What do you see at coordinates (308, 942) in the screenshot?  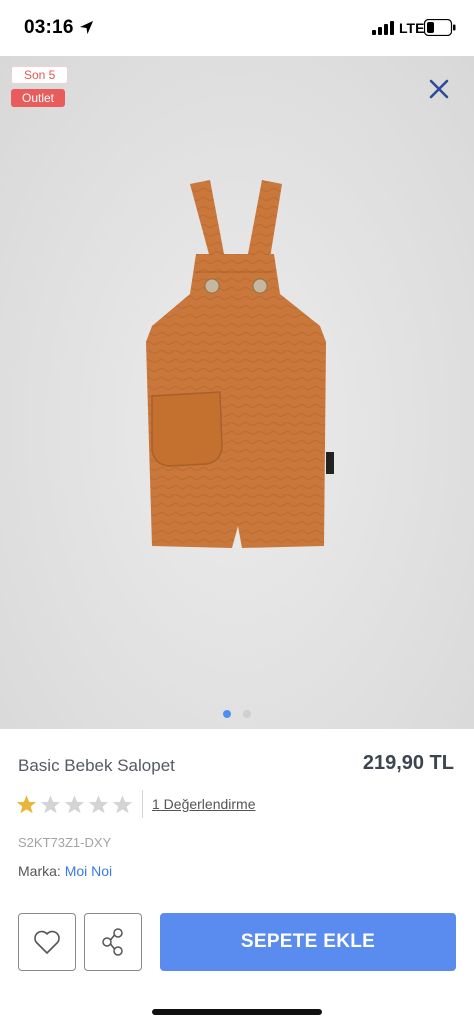 I see `add-to-cart-button: SEPETE EKLE` at bounding box center [308, 942].